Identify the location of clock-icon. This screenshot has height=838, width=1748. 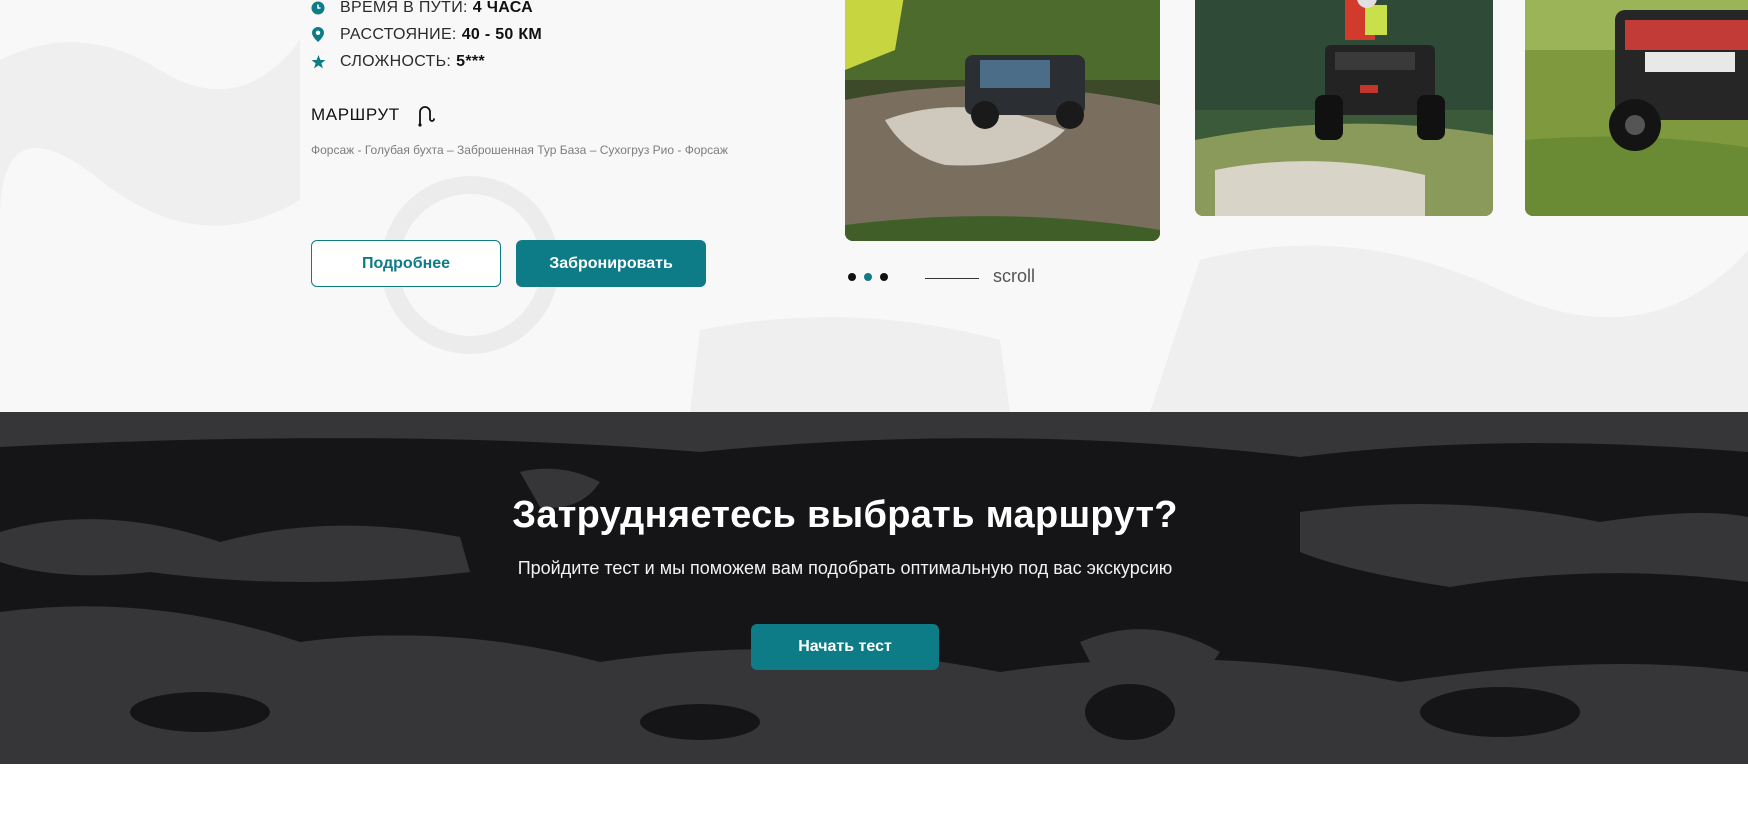
(318, 8).